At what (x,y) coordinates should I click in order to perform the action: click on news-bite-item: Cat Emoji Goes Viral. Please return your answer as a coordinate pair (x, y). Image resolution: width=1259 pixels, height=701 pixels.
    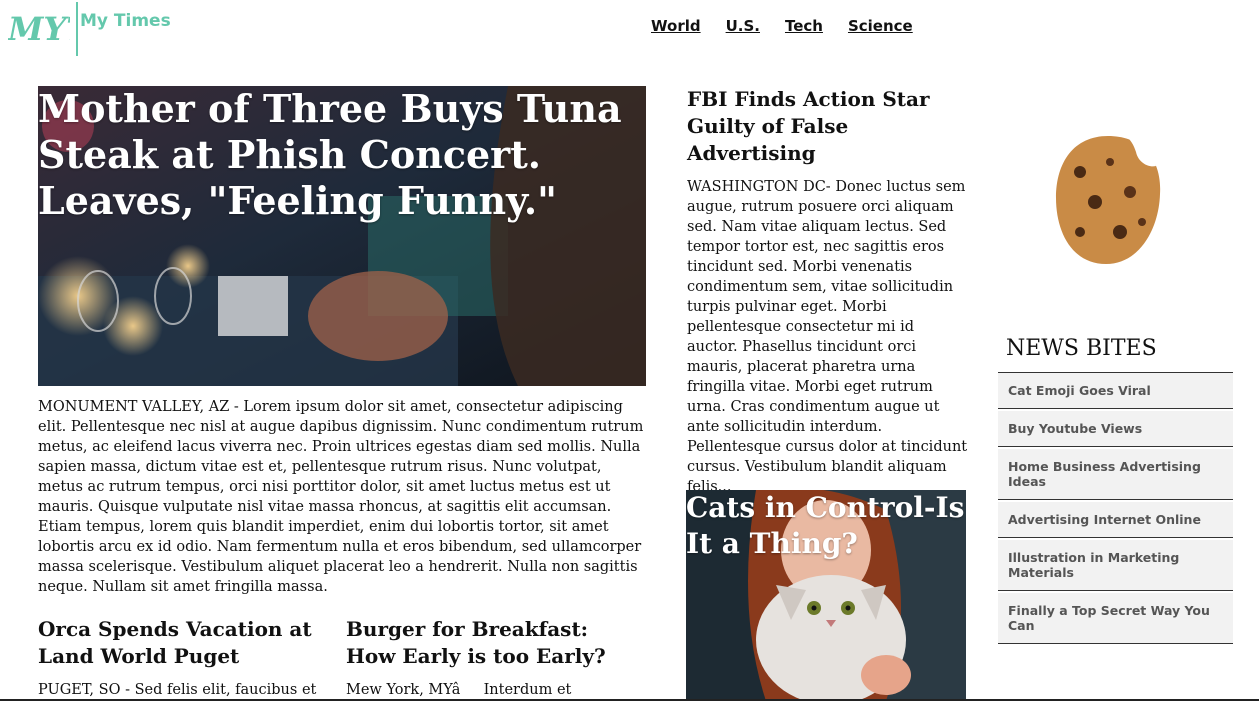
    Looking at the image, I should click on (1115, 391).